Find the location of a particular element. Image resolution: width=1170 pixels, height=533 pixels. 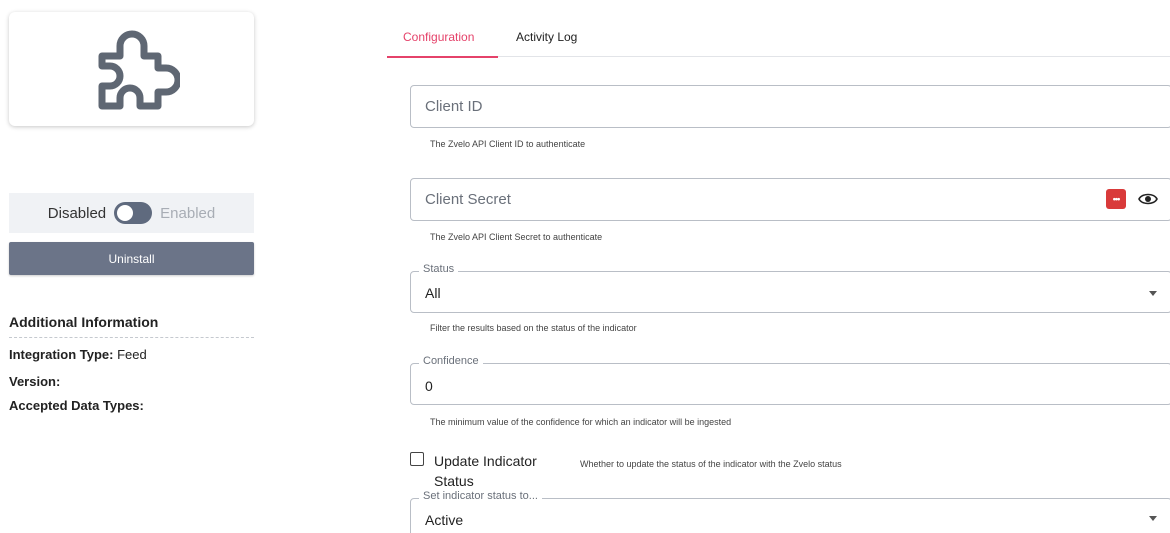

status-value: All is located at coordinates (433, 293).